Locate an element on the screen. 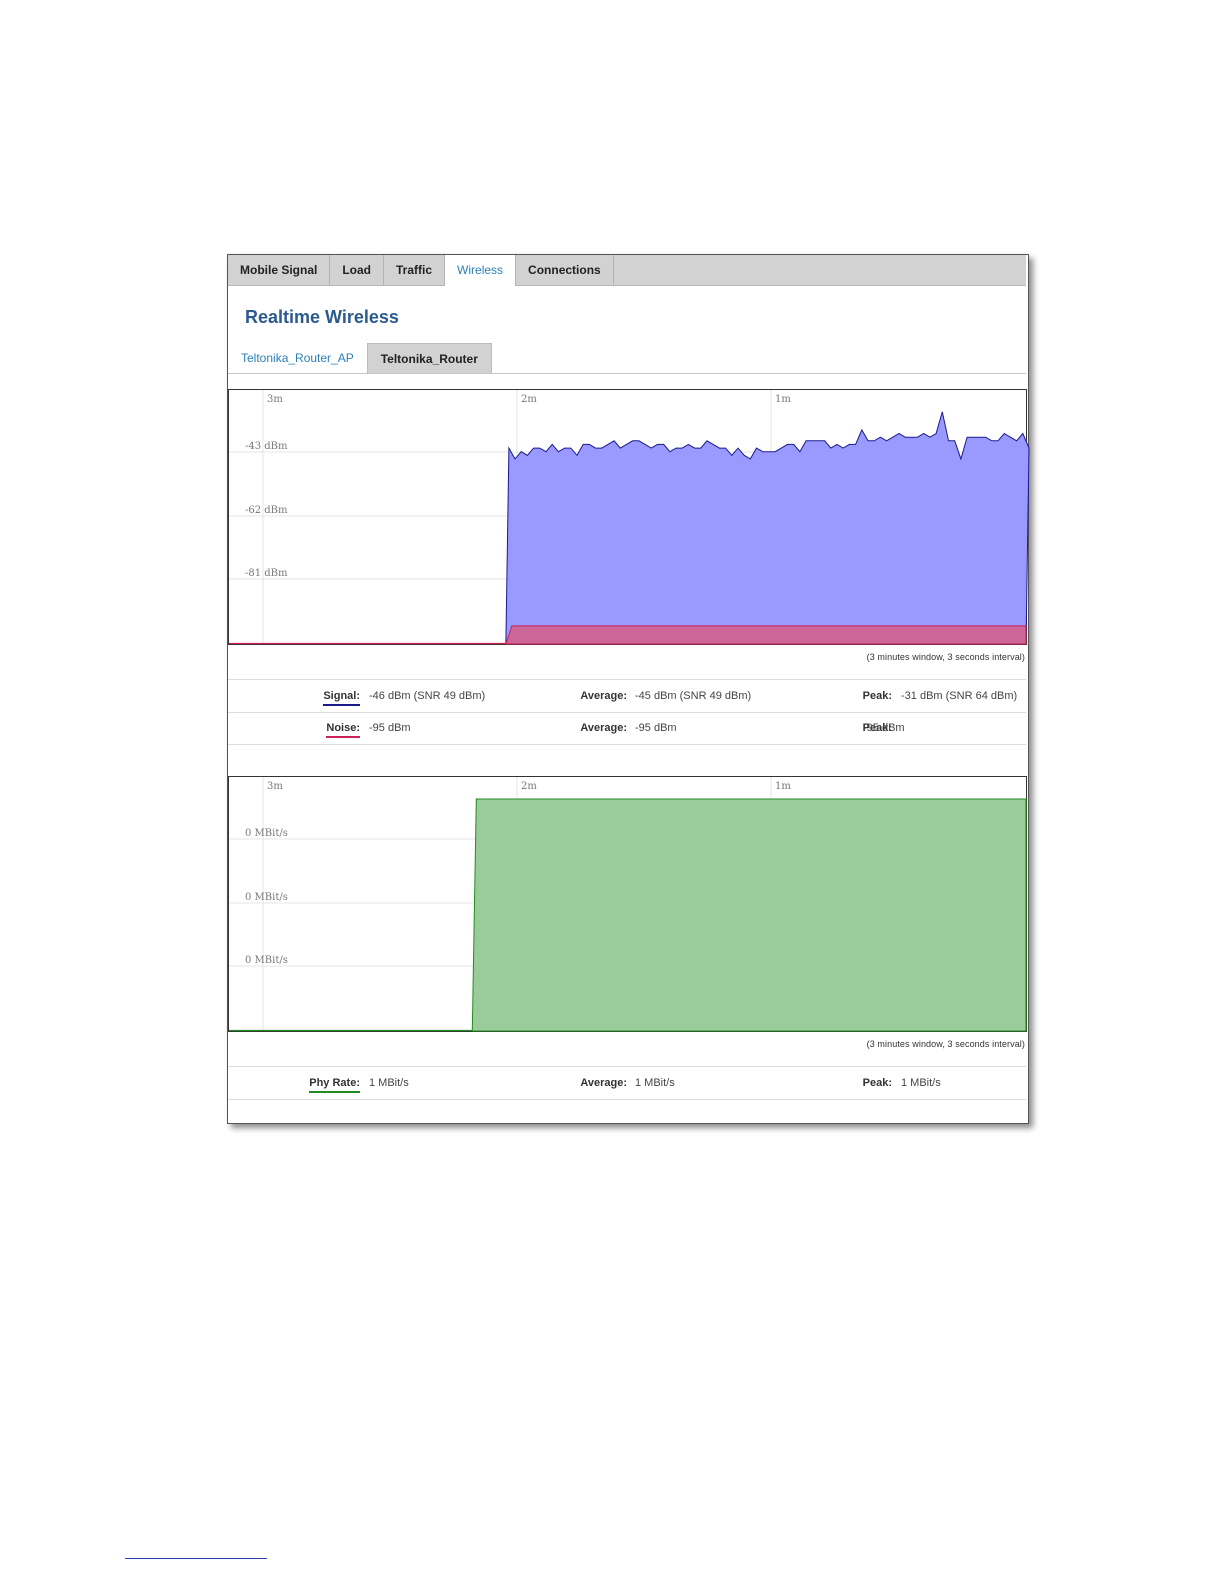 This screenshot has height=1584, width=1224. phy-legend-label: Phy Rate: is located at coordinates (334, 1085).